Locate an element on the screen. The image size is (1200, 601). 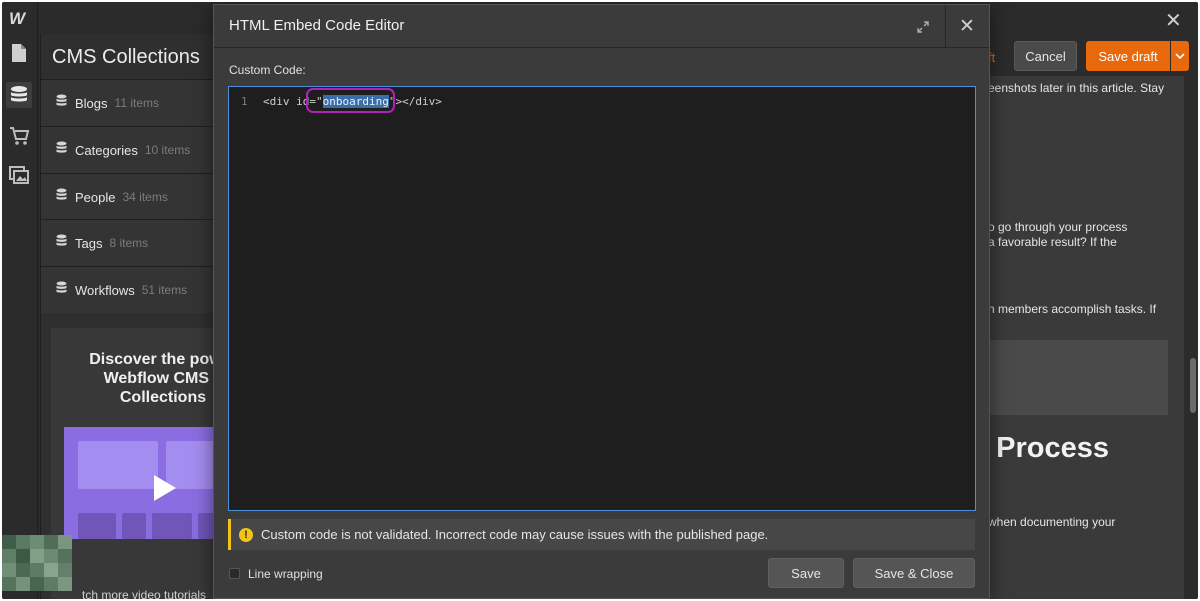
save-draft-button: Save draft is located at coordinates (1128, 56).